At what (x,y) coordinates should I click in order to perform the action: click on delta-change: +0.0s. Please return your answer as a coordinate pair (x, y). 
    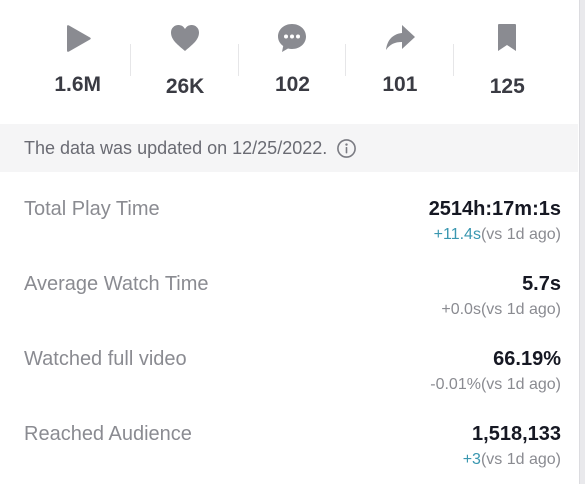
    Looking at the image, I should click on (461, 309).